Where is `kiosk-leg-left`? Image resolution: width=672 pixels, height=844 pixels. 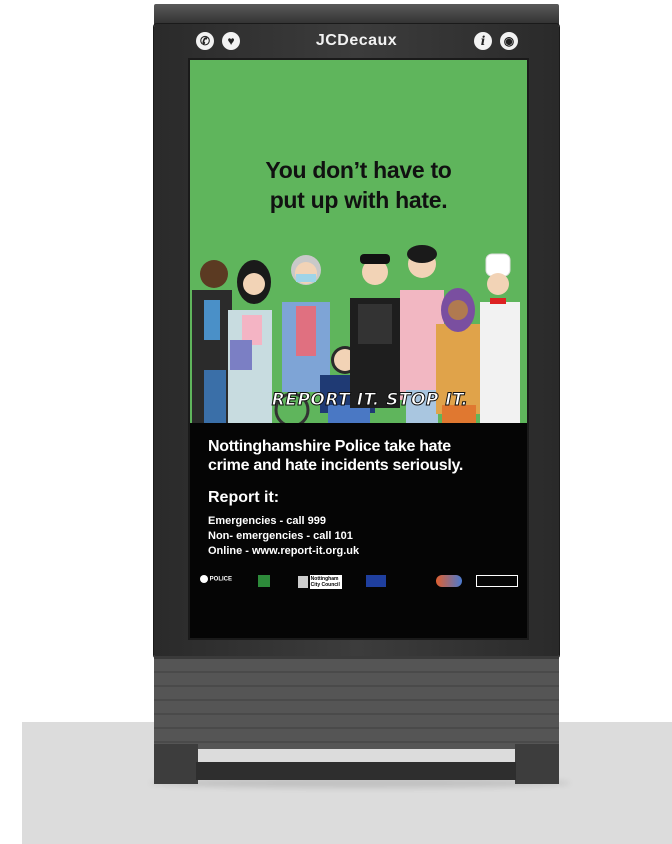
kiosk-leg-left is located at coordinates (176, 764).